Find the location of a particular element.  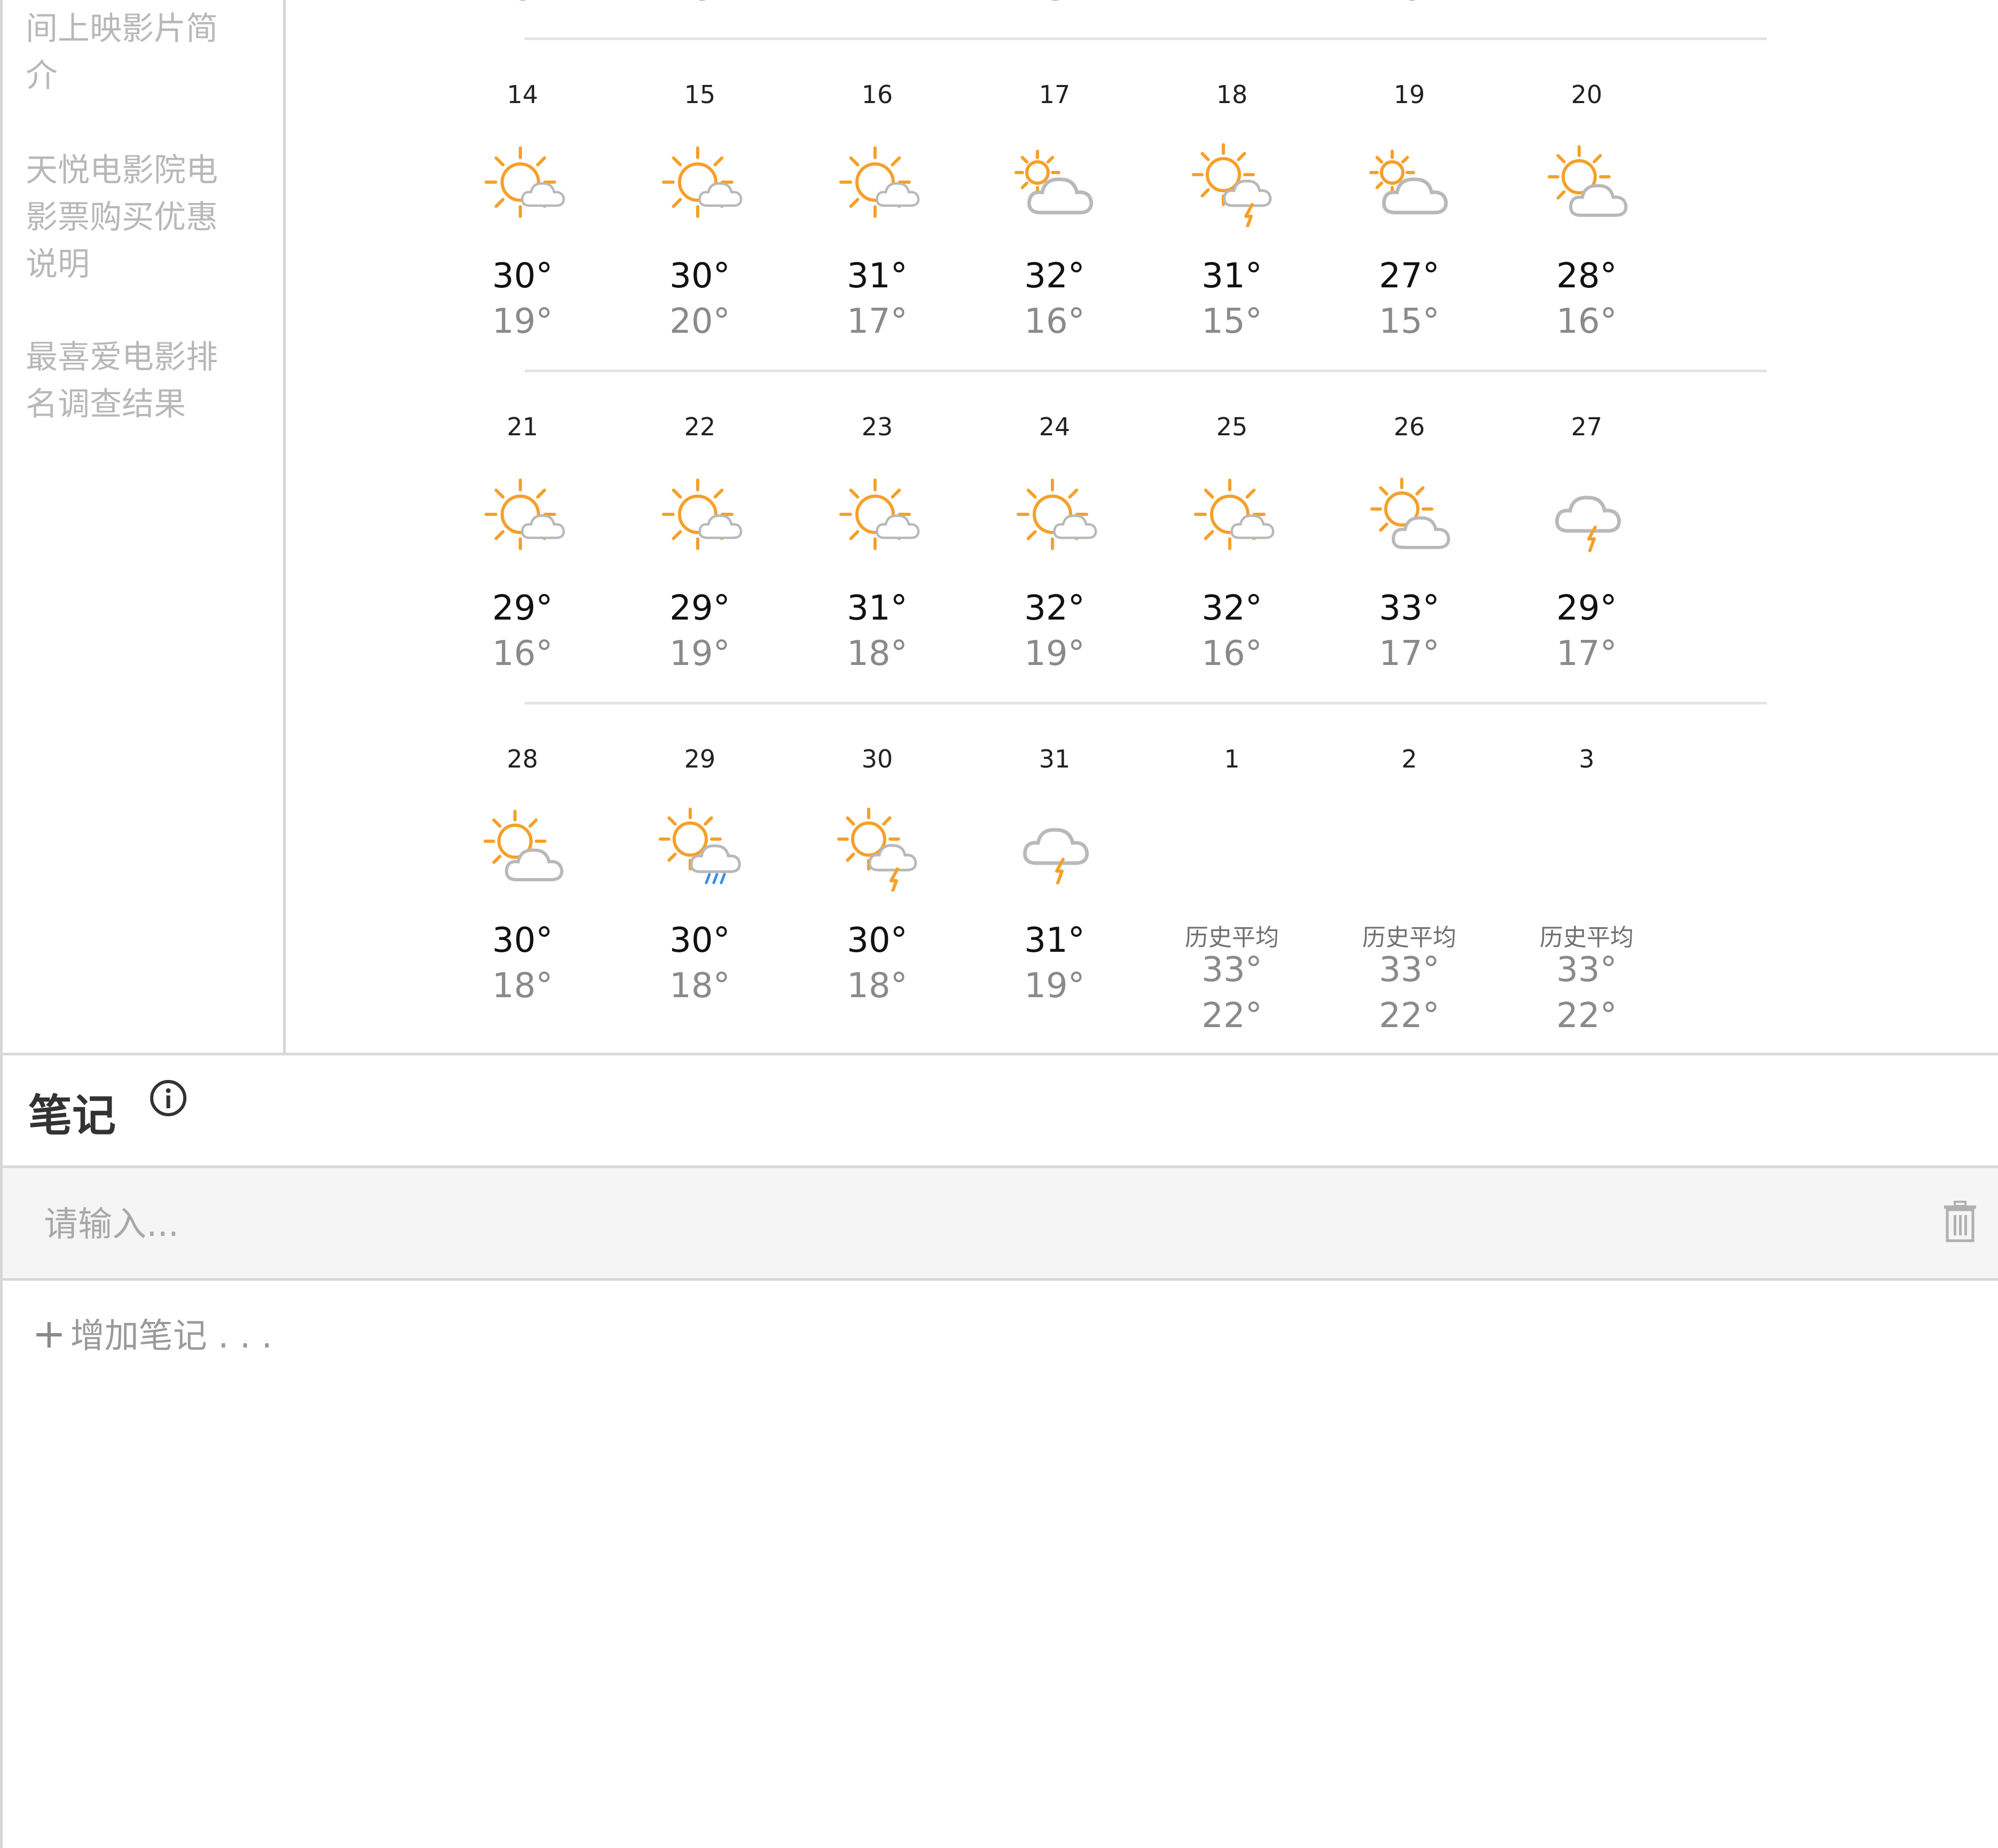

day-cell: 14 30° 19° is located at coordinates (522, 200).